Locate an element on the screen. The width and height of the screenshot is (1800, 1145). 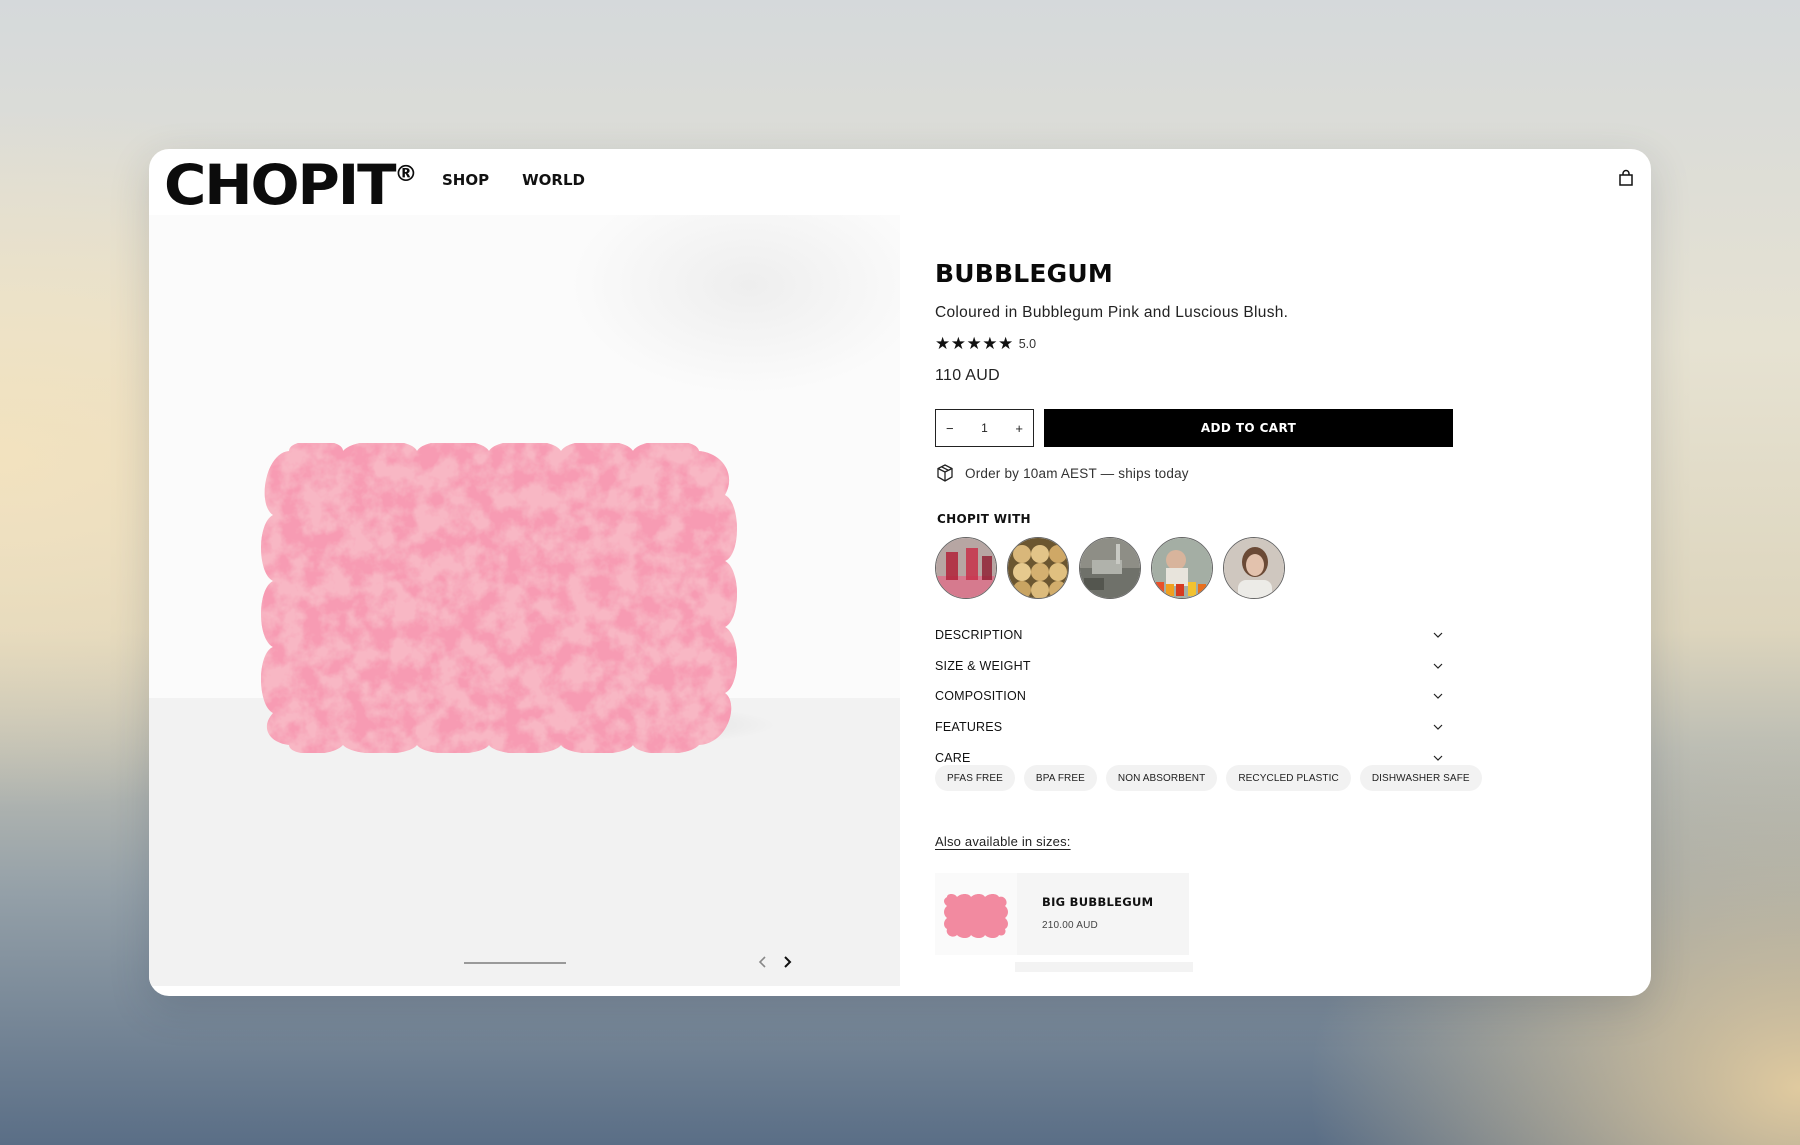
gallery-progress-bar is located at coordinates (515, 963).